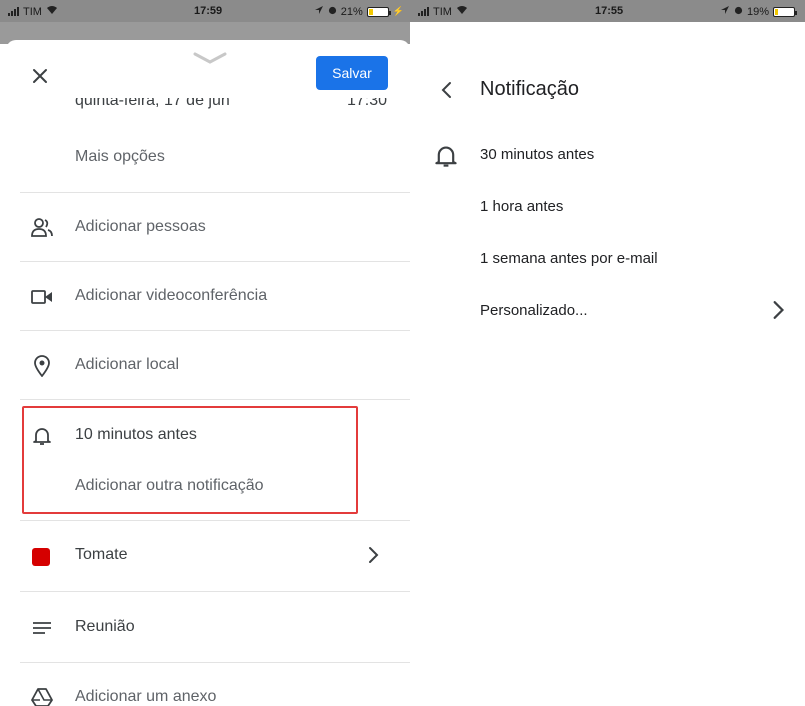  Describe the element at coordinates (351, 11) in the screenshot. I see `battery-percent: 21%` at that location.